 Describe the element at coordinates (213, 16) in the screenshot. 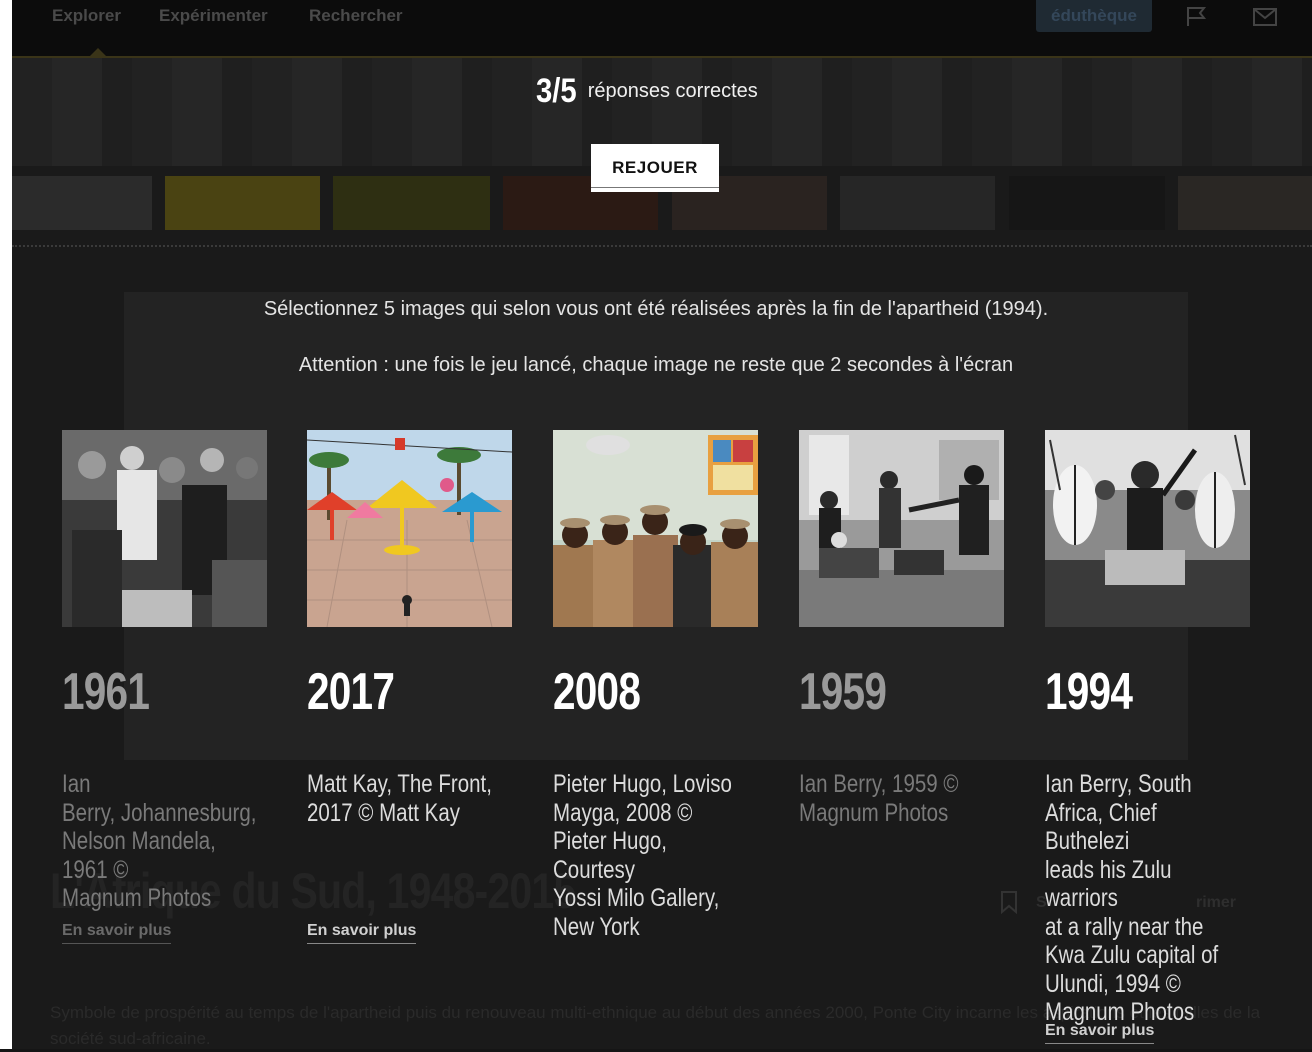

I see `nav-experimenter: Expérimenter` at that location.